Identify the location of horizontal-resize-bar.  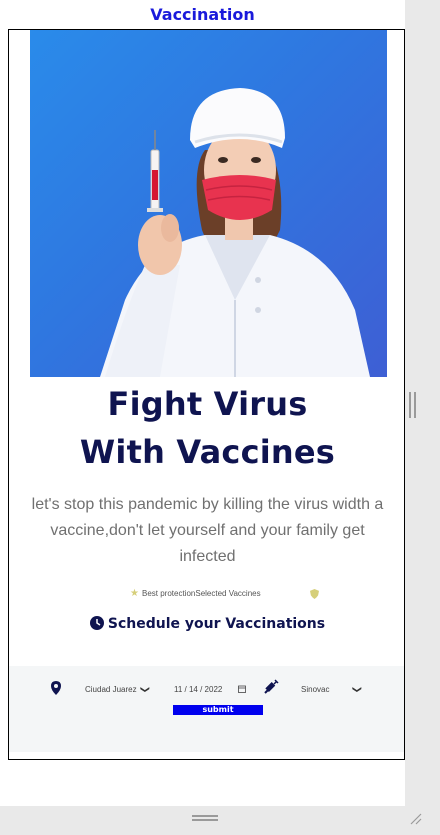
(202, 820).